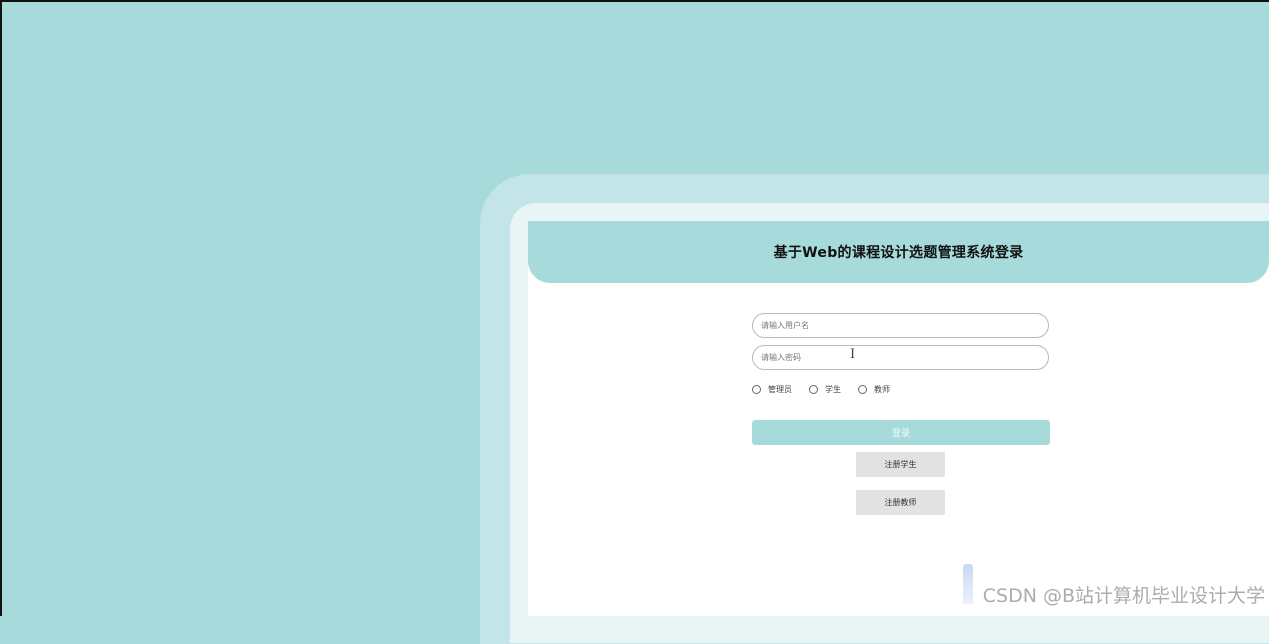 The width and height of the screenshot is (1269, 644). I want to click on role-radio-group: 管理员 学生 教师, so click(829, 389).